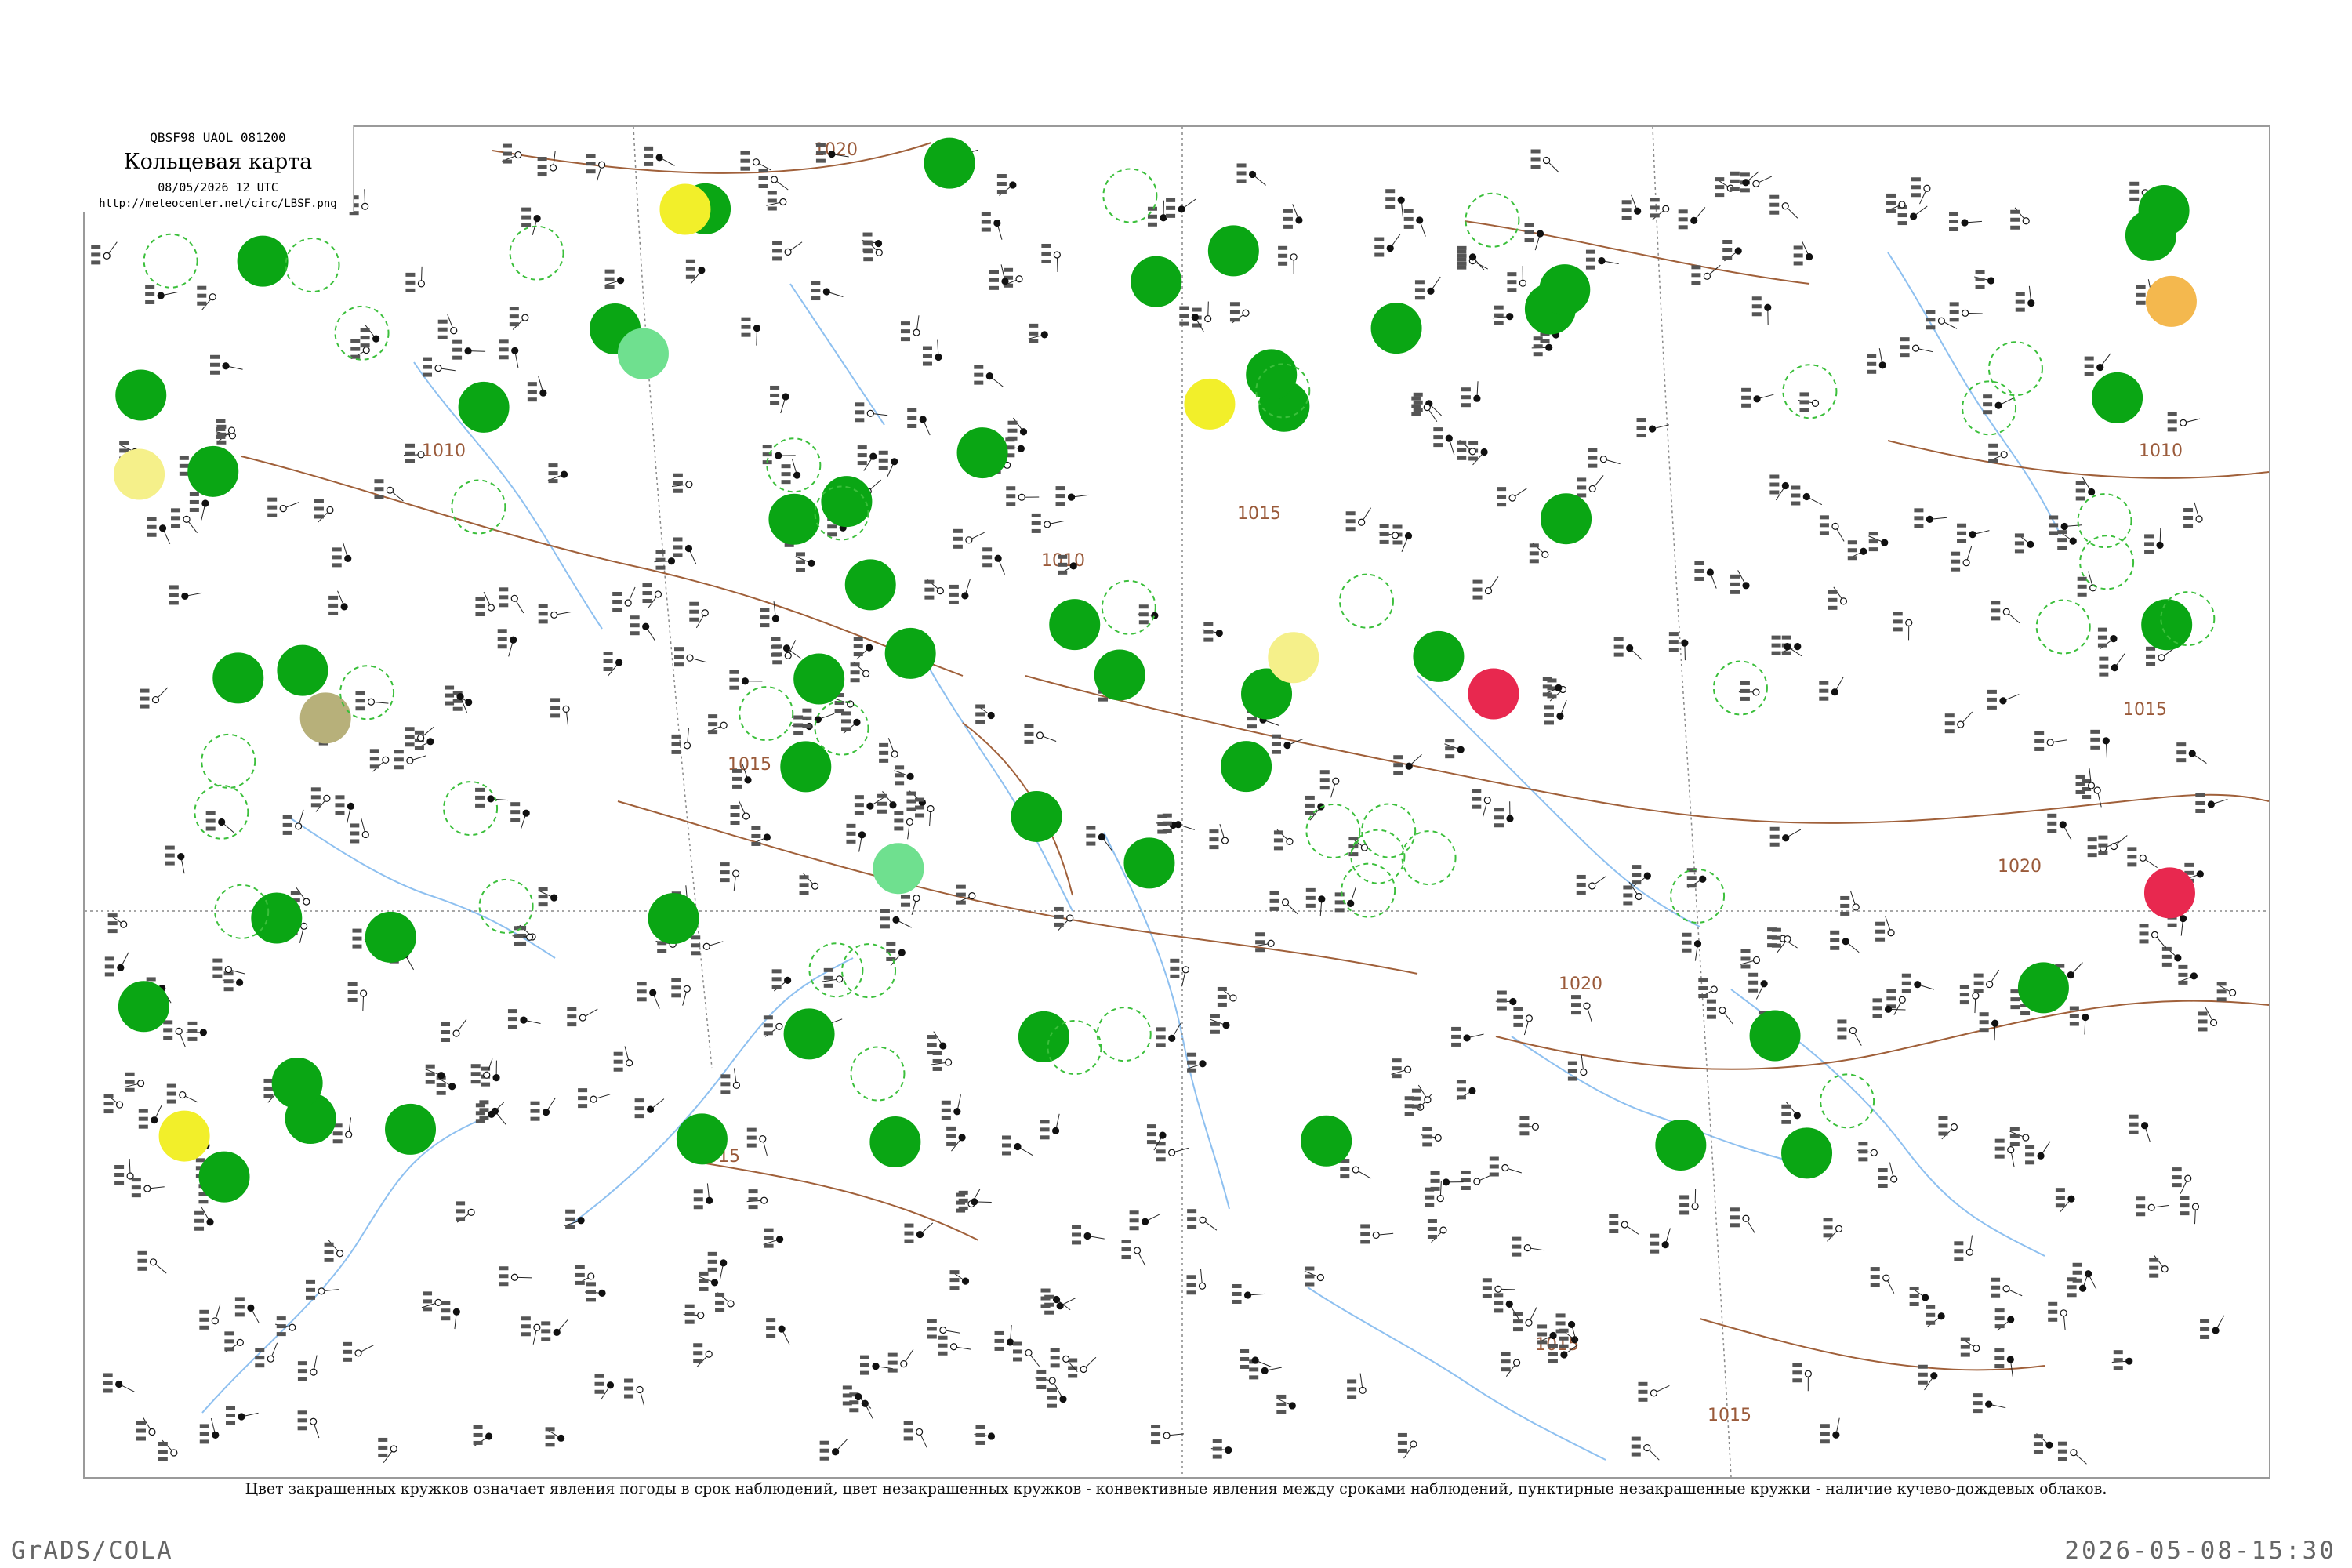  Describe the element at coordinates (218, 204) in the screenshot. I see `source-url: http://meteocenter.net/circ/LBSF.png` at that location.